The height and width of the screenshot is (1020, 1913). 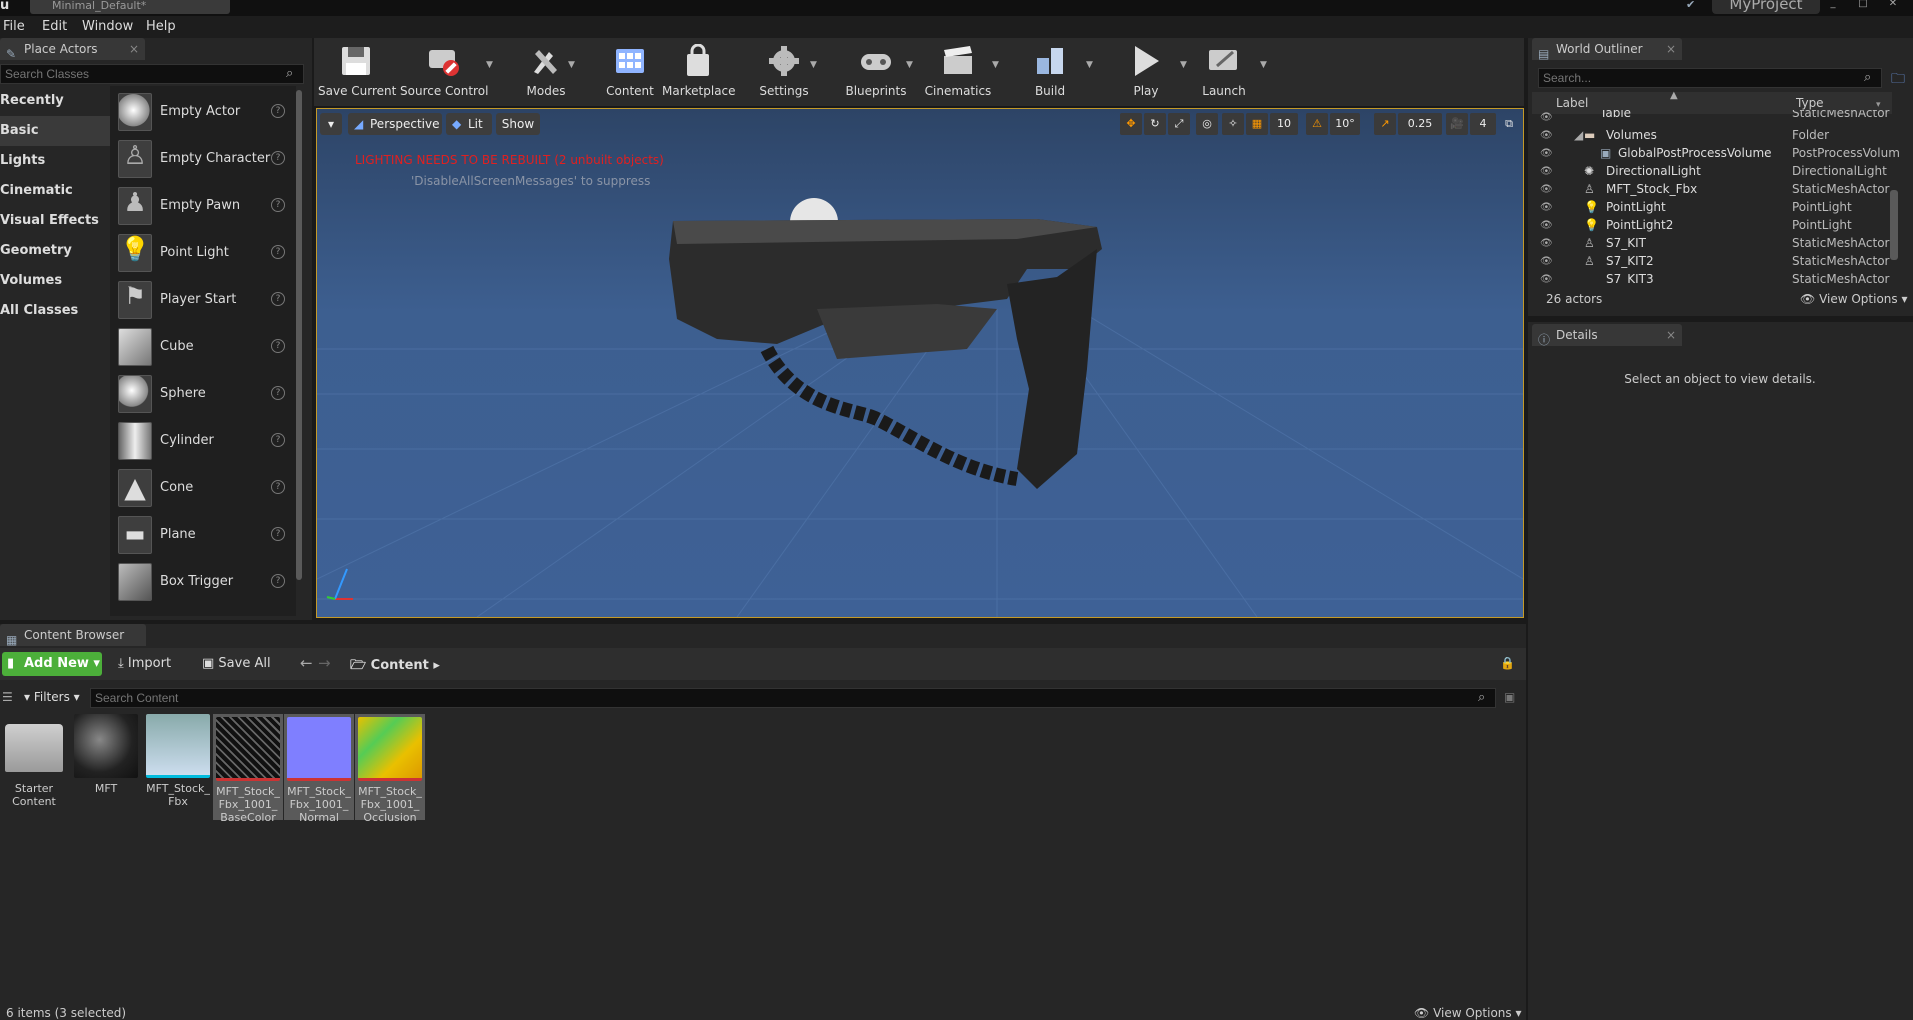 I want to click on settings-button: Settings, so click(x=784, y=71).